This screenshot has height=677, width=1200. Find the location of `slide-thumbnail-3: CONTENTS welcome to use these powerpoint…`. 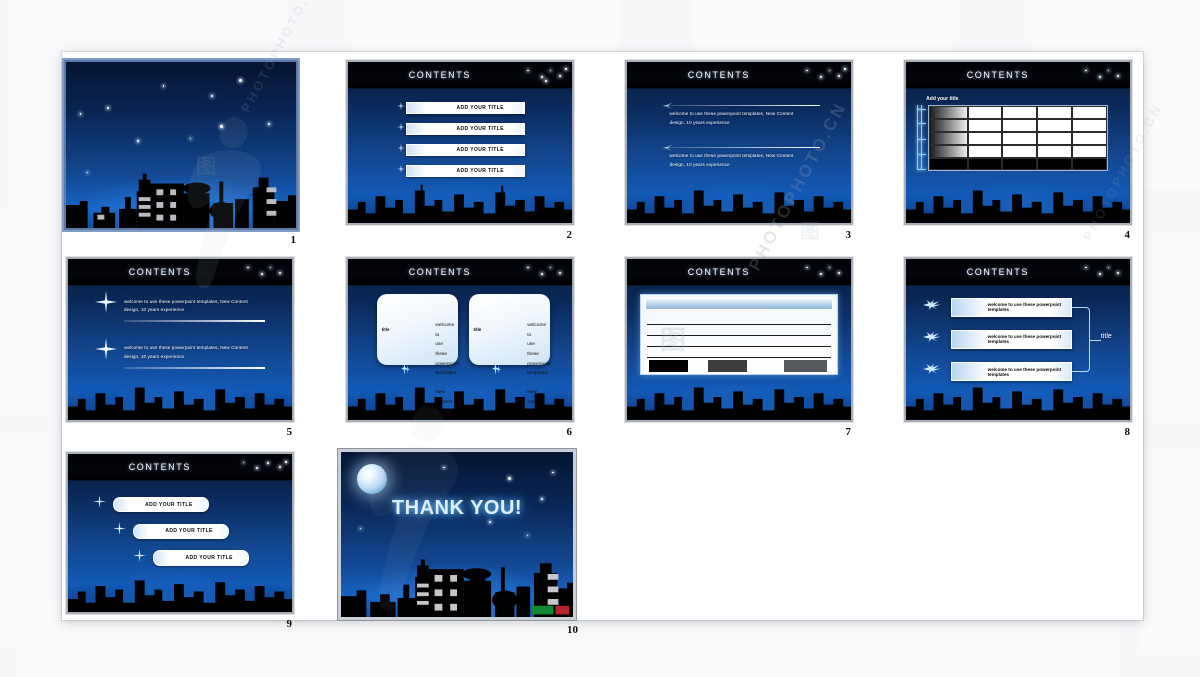

slide-thumbnail-3: CONTENTS welcome to use these powerpoint… is located at coordinates (739, 150).